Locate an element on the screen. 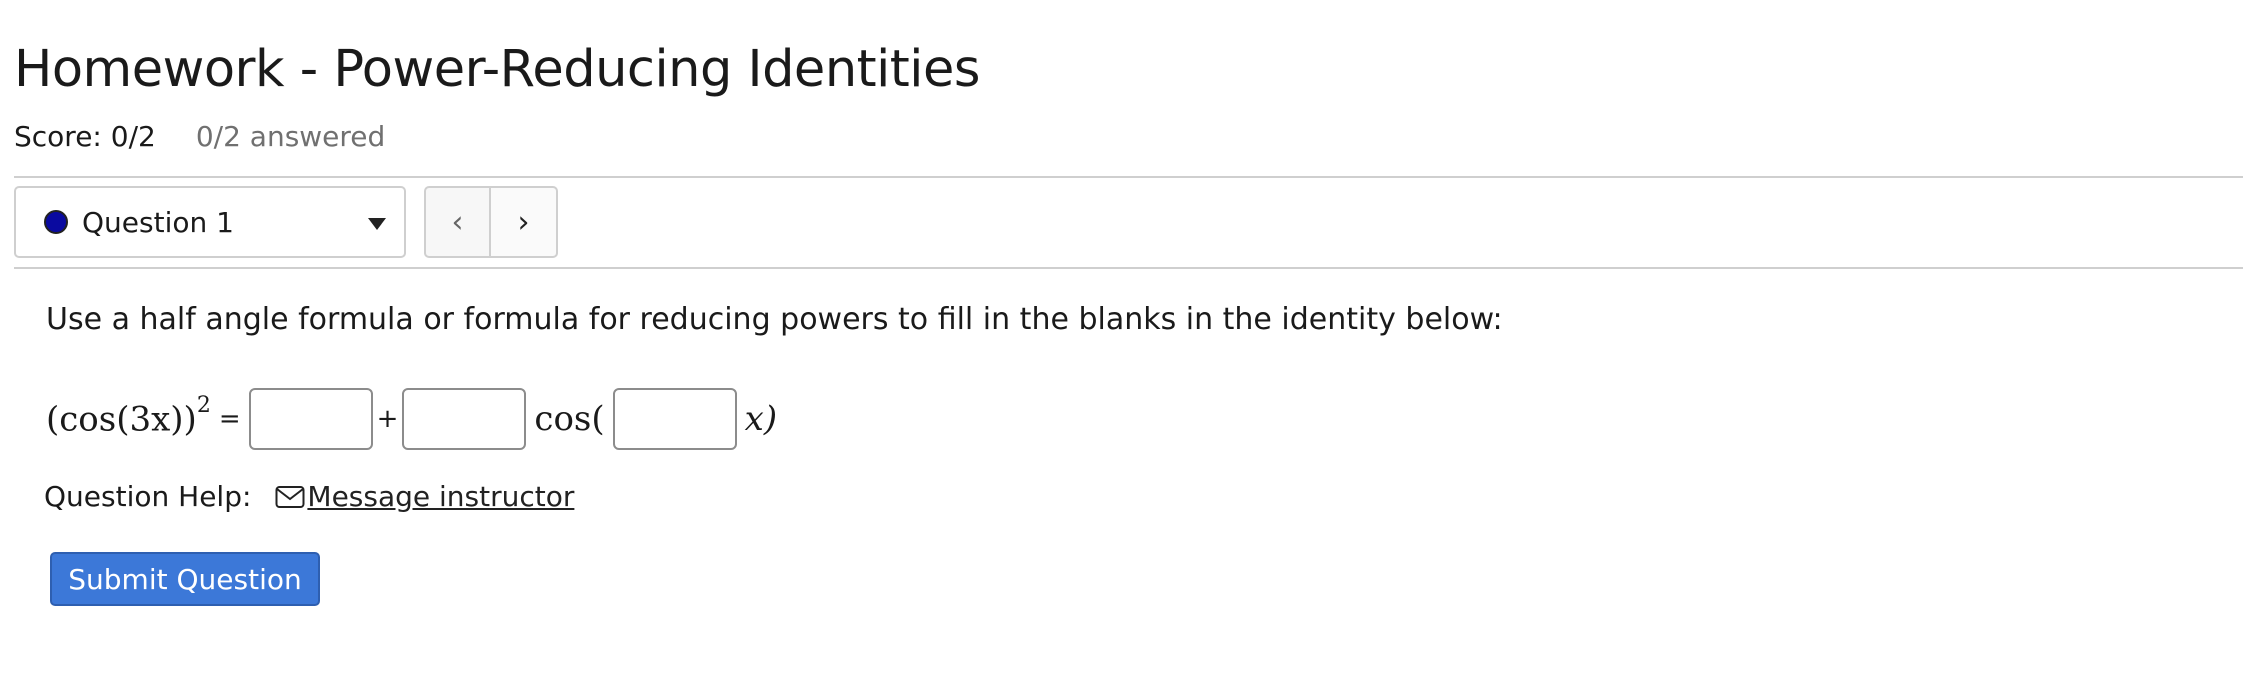 The image size is (2243, 688). question-help-row: Question Help: Message instructor is located at coordinates (309, 496).